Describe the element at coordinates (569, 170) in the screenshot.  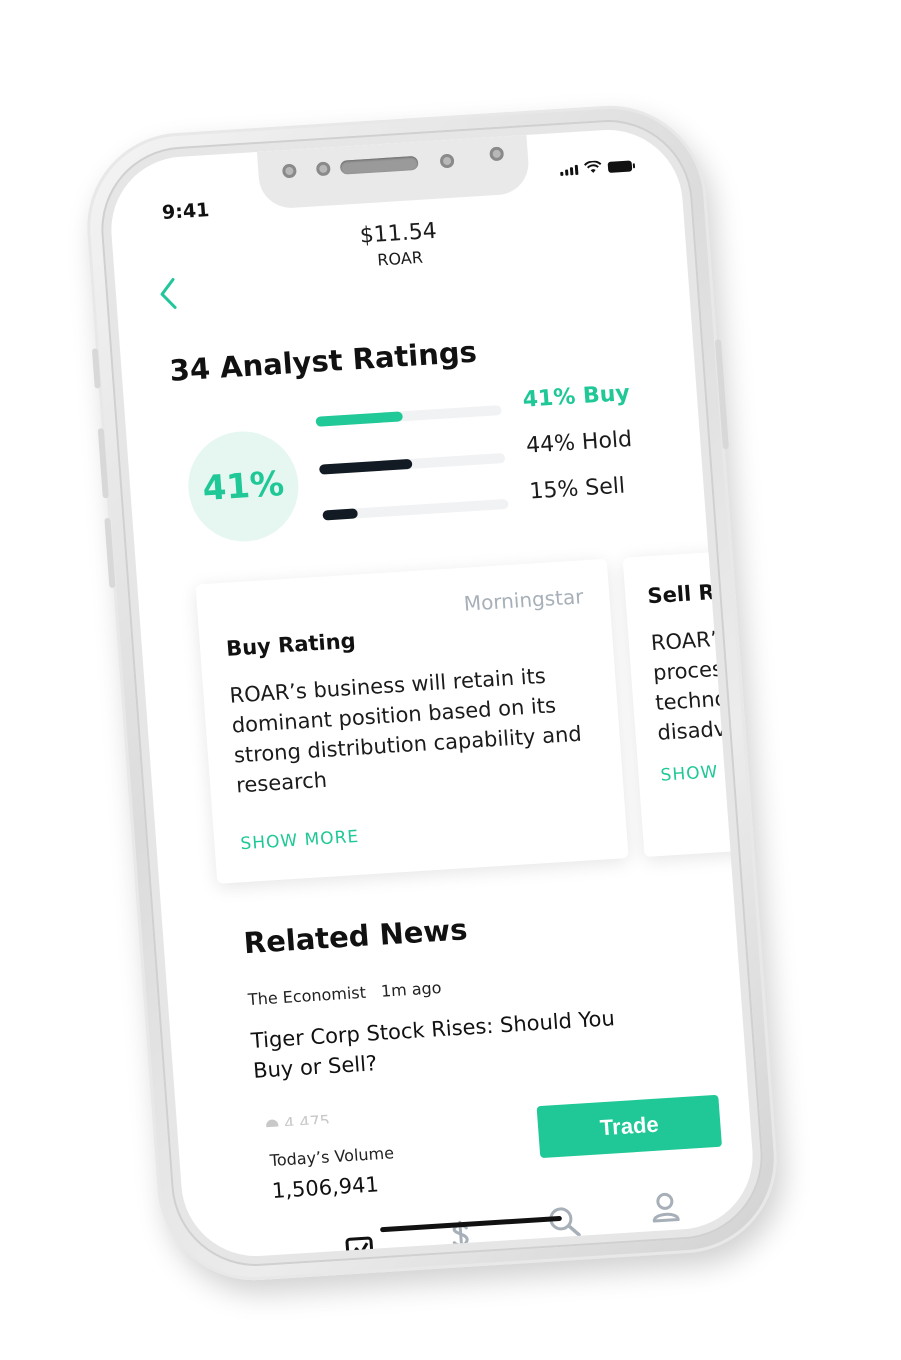
I see `cellular-signal-icon` at that location.